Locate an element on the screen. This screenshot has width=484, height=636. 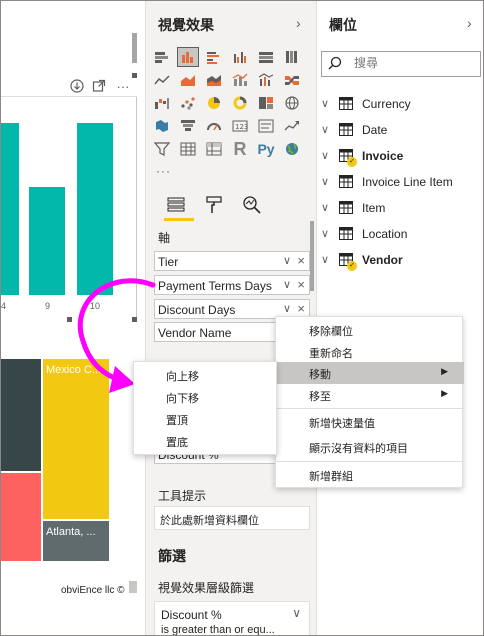
filter-field-name: Discount % is located at coordinates (191, 615).